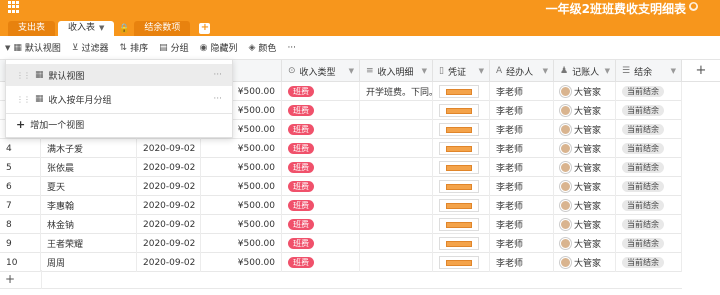 The width and height of the screenshot is (720, 295). I want to click on cell-number: 7, so click(20, 205).